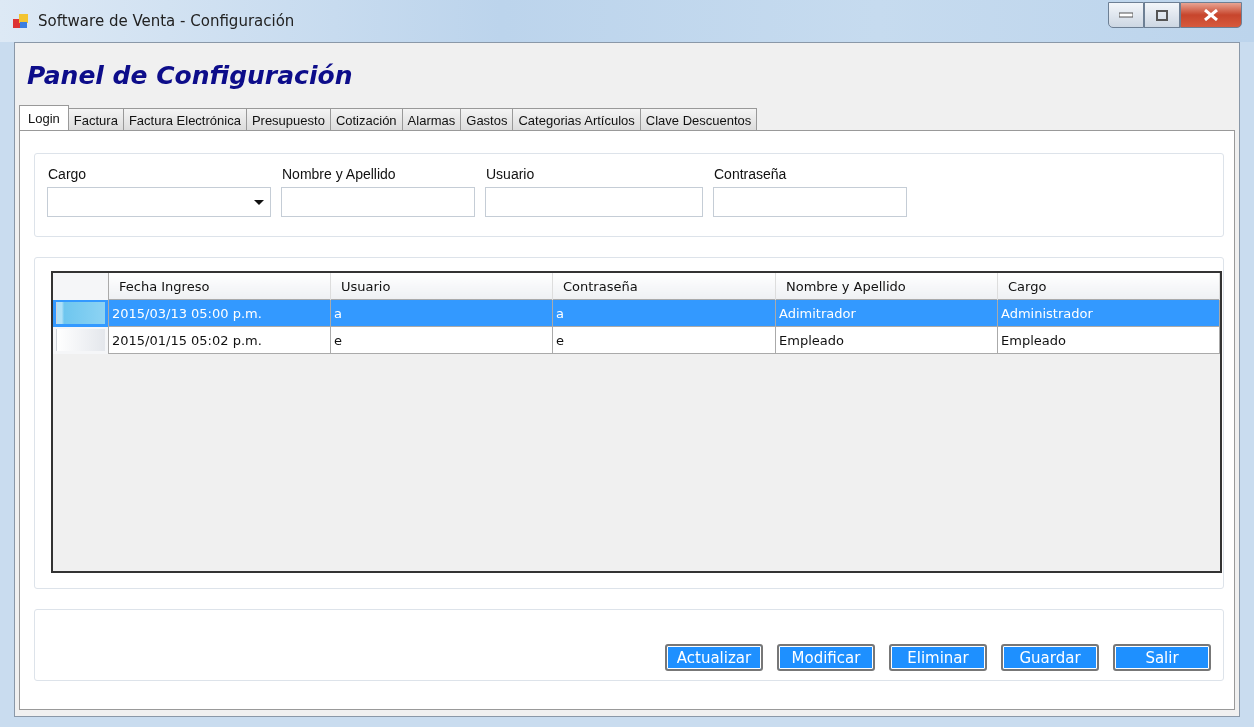  I want to click on close-button, so click(1211, 15).